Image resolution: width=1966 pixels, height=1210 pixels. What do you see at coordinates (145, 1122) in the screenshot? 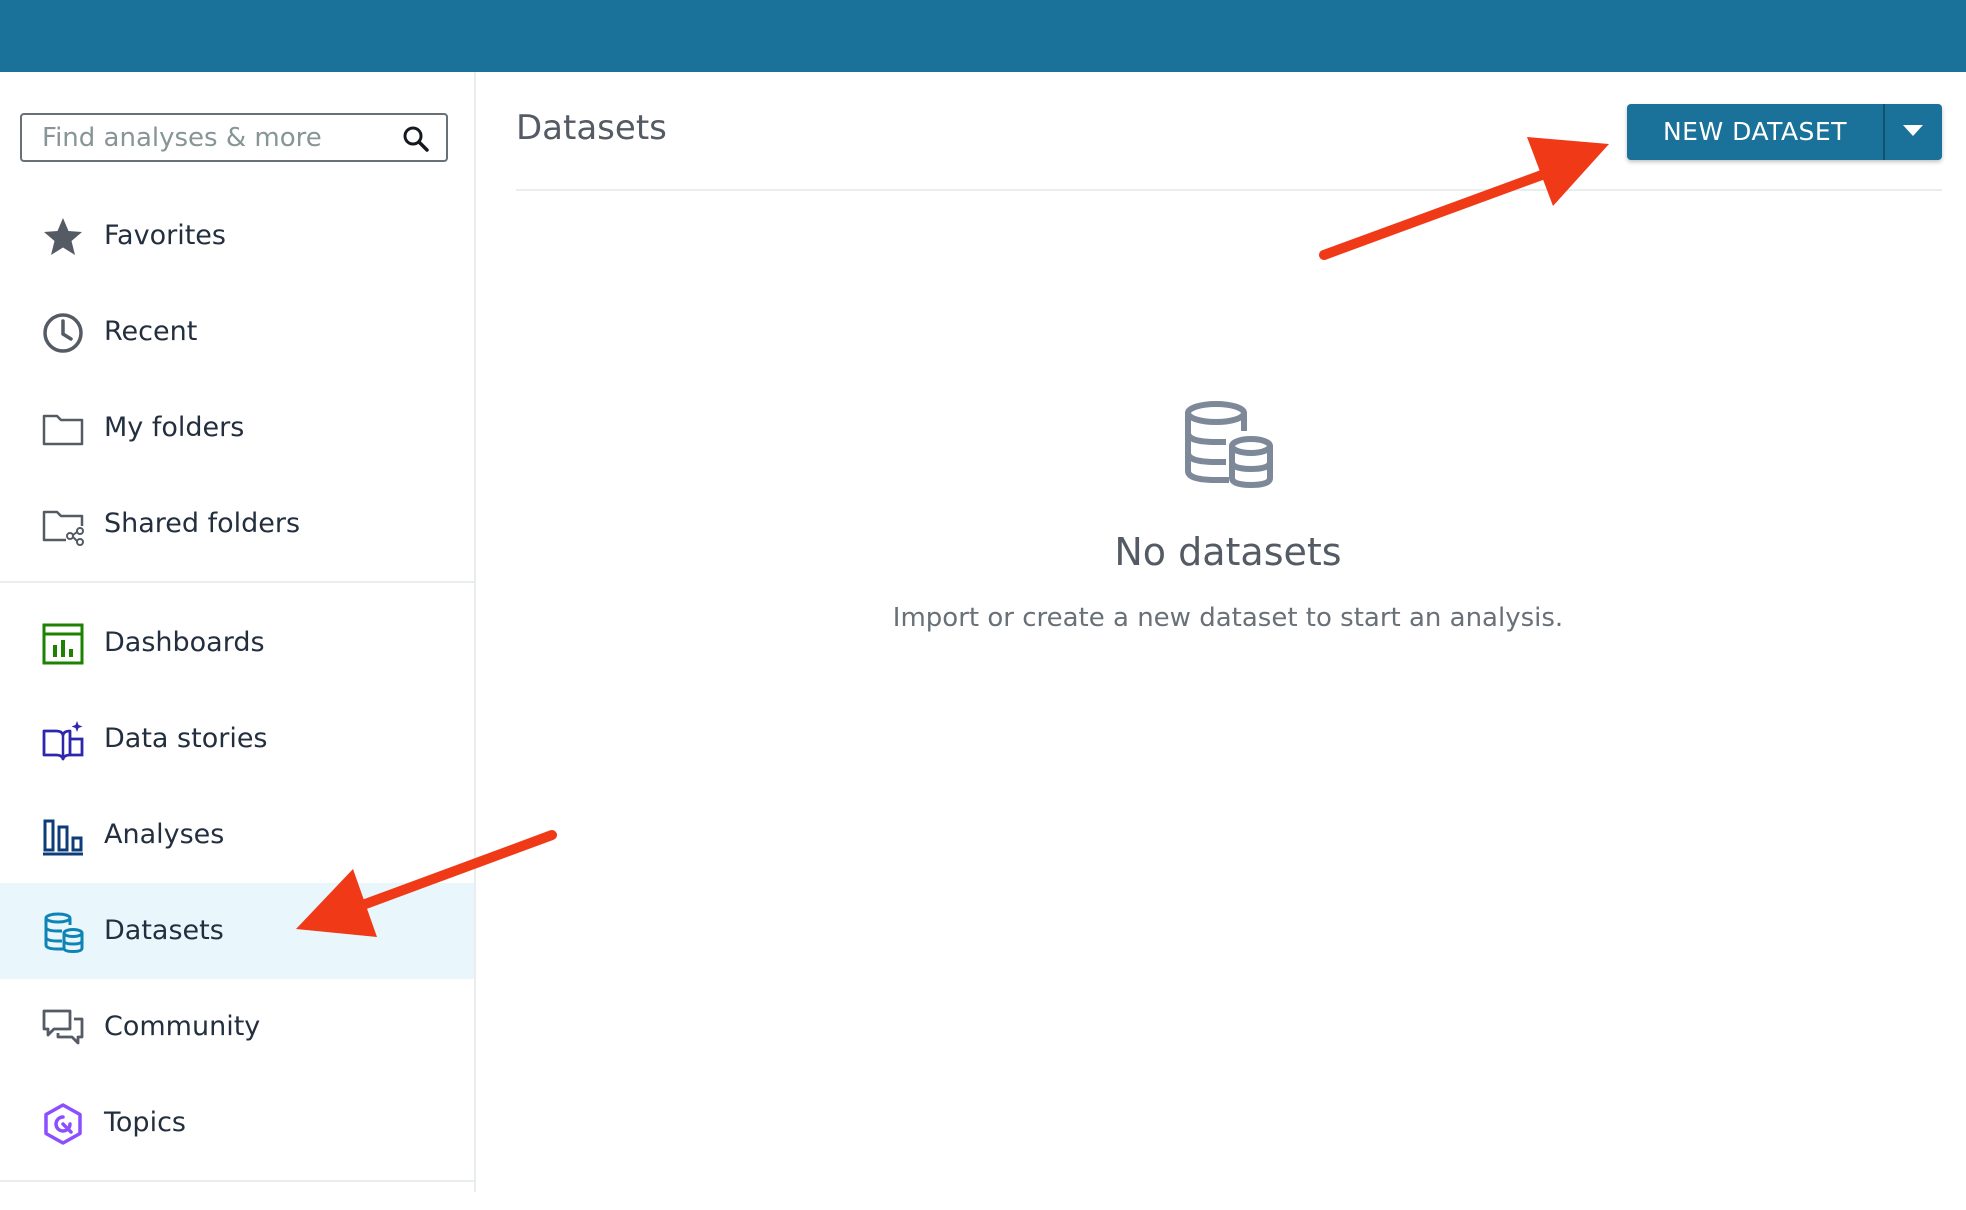
I see `sidebar-item-label: Topics` at bounding box center [145, 1122].